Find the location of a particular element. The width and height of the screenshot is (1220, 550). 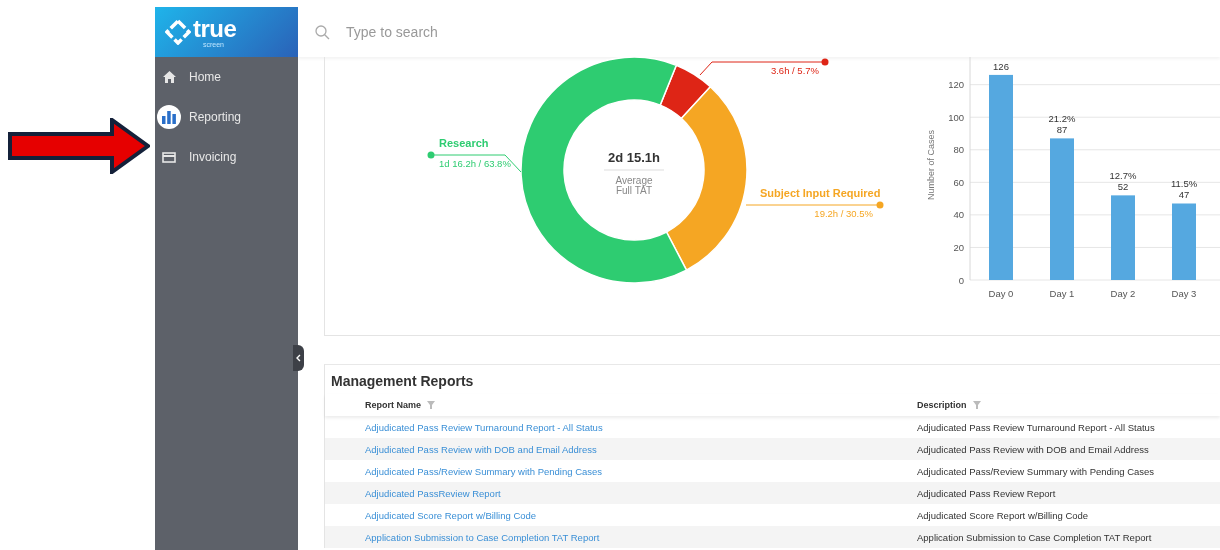

nav-item: Home is located at coordinates (226, 77).